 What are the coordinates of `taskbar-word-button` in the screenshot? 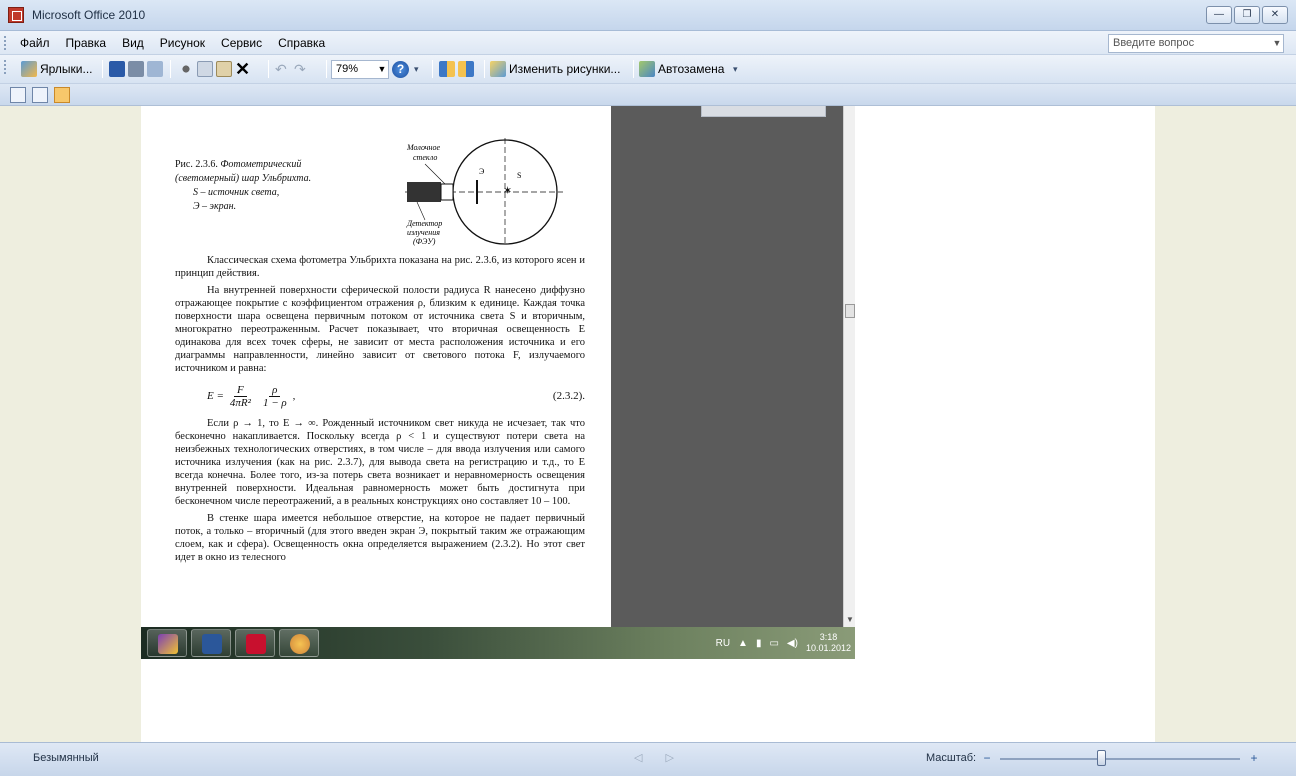 It's located at (211, 643).